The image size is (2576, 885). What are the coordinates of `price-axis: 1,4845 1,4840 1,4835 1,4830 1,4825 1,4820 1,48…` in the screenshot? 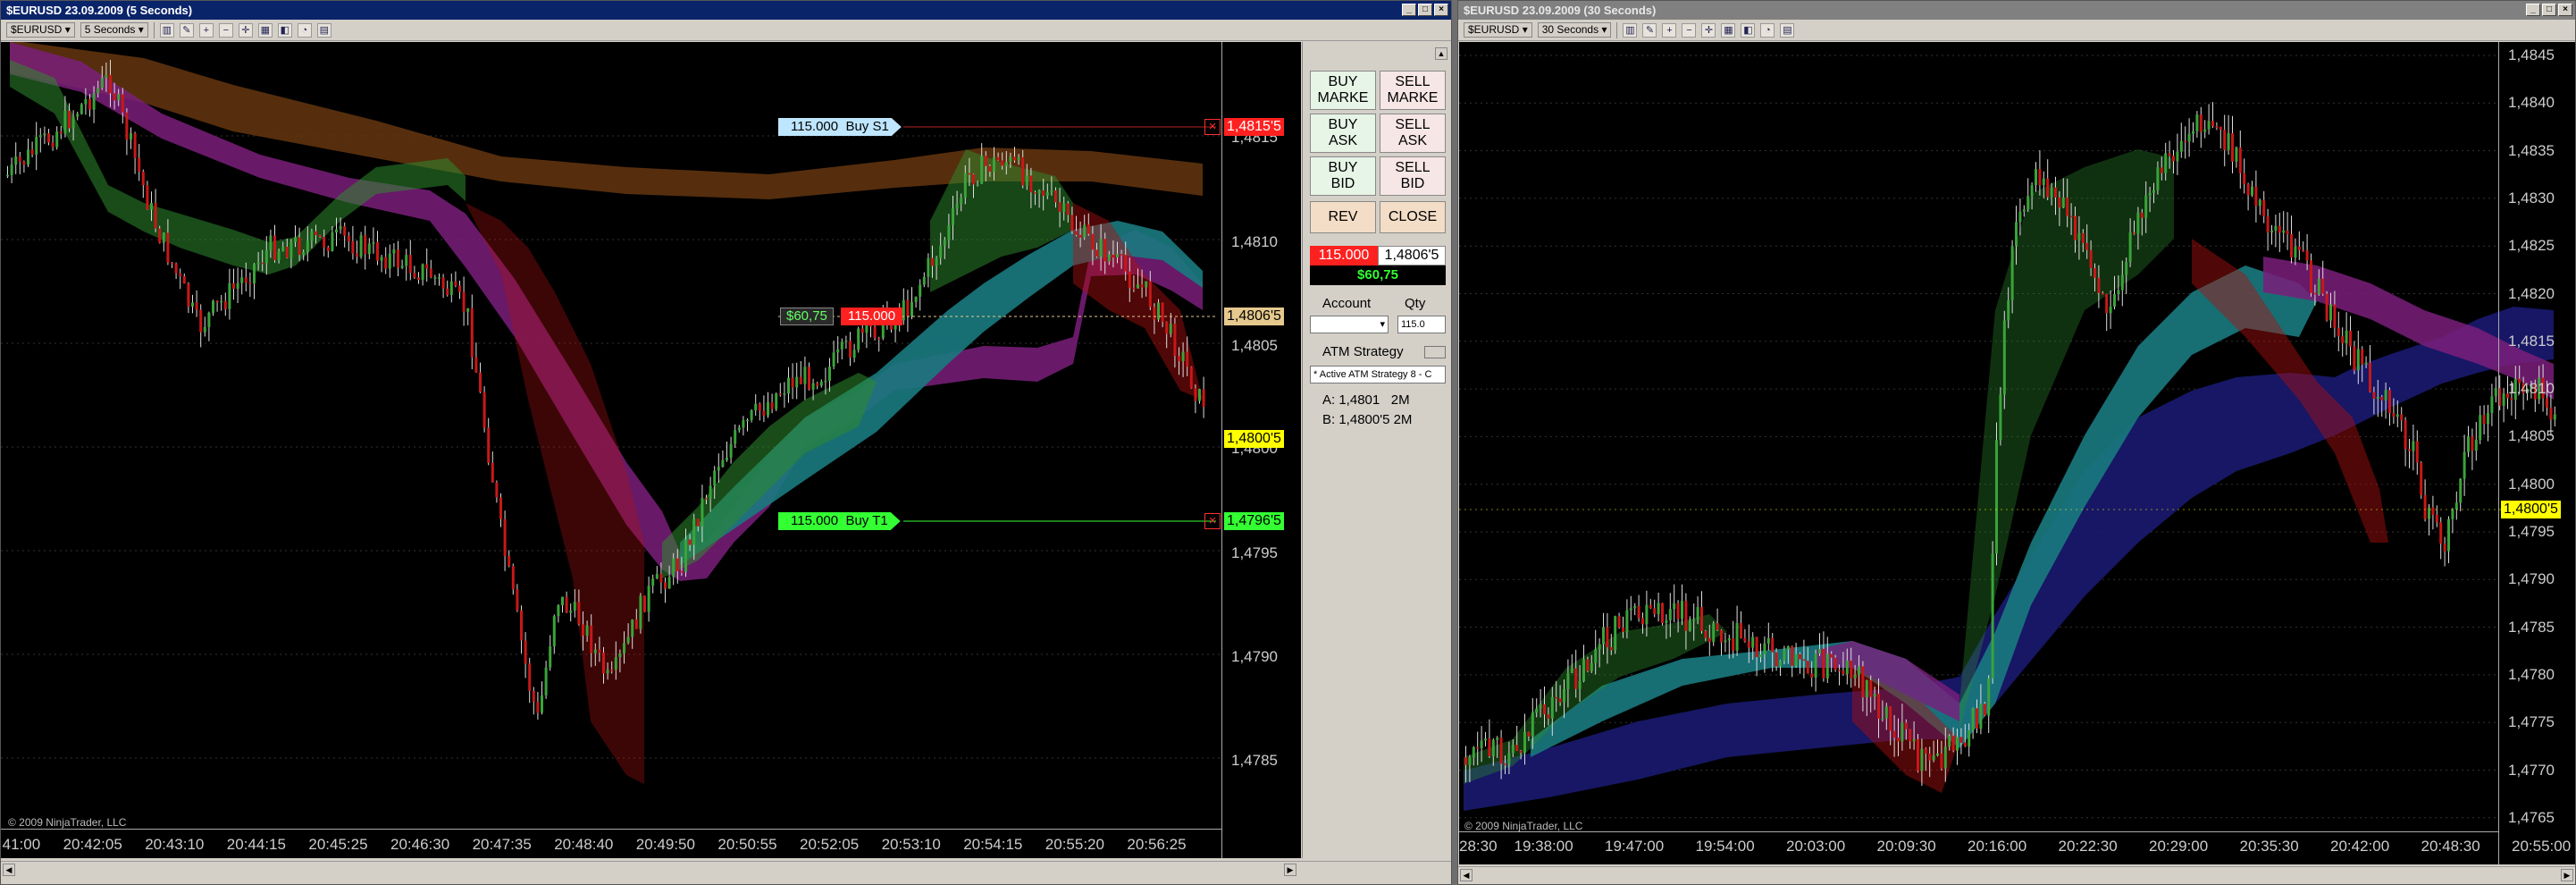 It's located at (2536, 453).